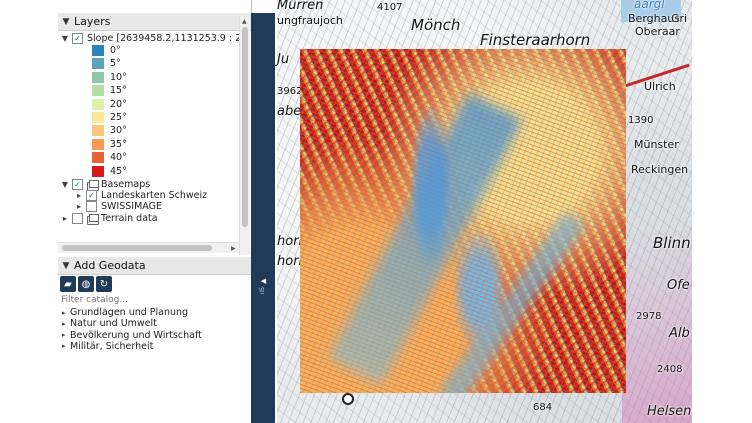 This screenshot has width=752, height=423. What do you see at coordinates (118, 144) in the screenshot?
I see `legend-label: 35°` at bounding box center [118, 144].